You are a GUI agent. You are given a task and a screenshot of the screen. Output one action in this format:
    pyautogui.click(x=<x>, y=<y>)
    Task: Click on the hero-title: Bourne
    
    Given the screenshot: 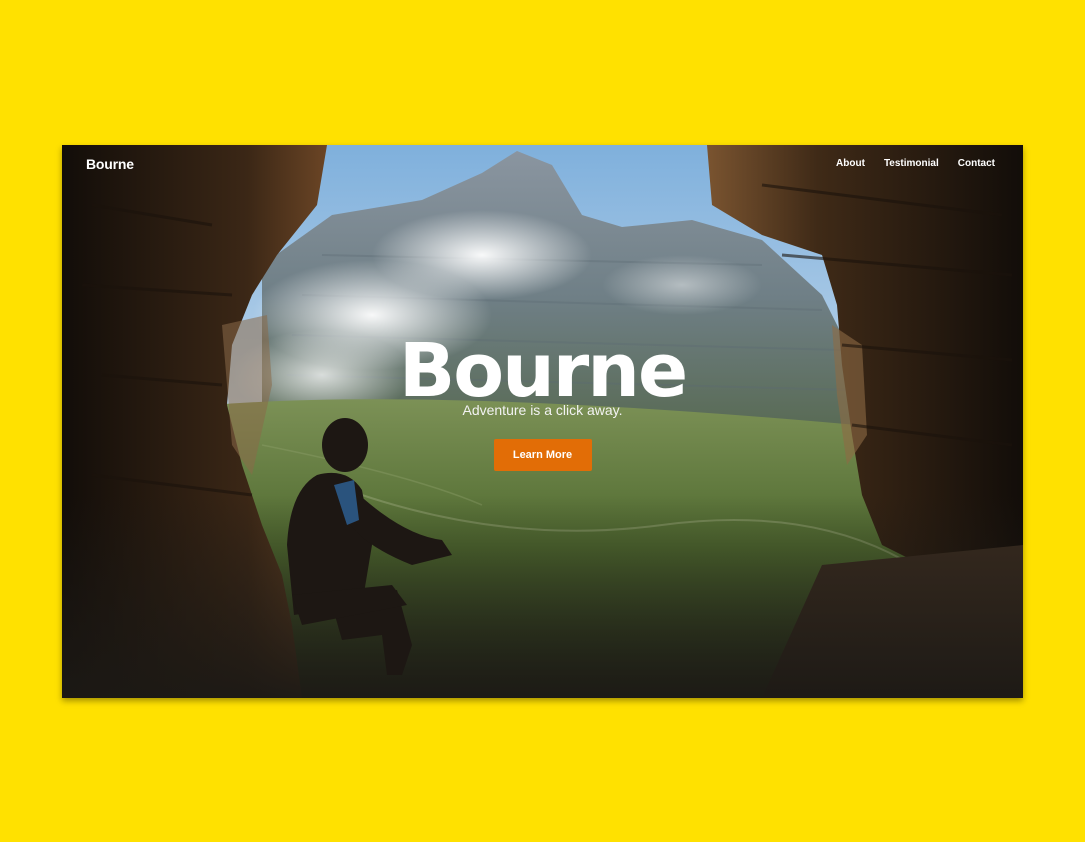 What is the action you would take?
    pyautogui.click(x=543, y=371)
    